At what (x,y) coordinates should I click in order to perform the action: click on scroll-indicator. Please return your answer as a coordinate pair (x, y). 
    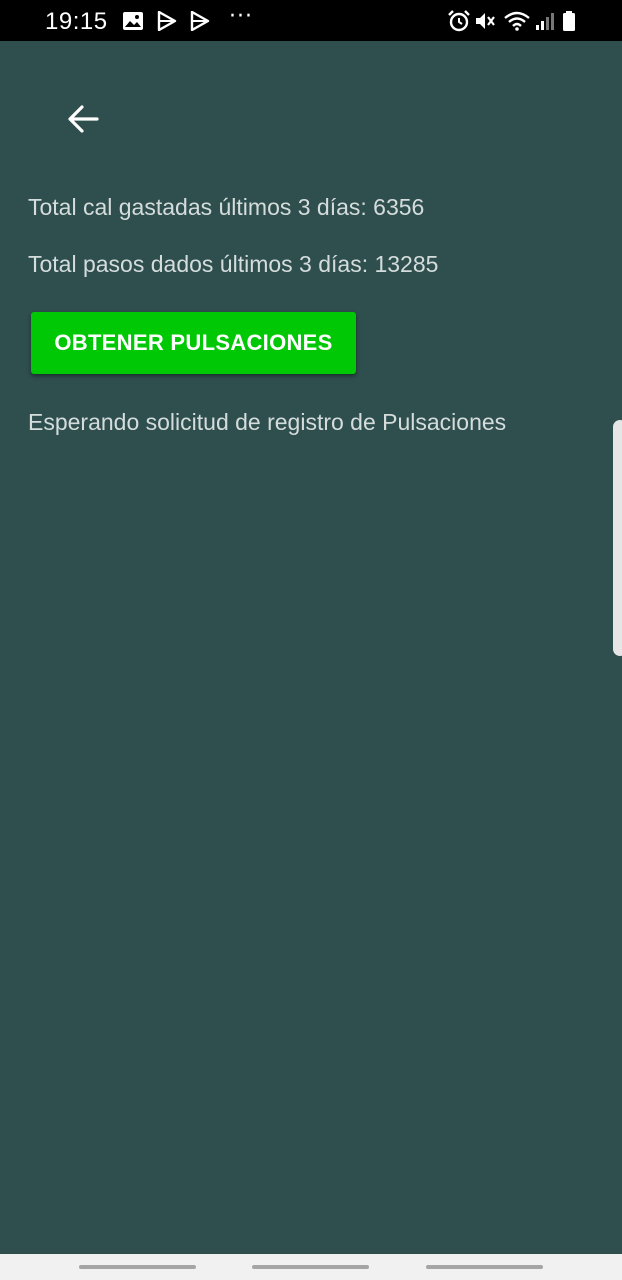
    Looking at the image, I should click on (617, 538).